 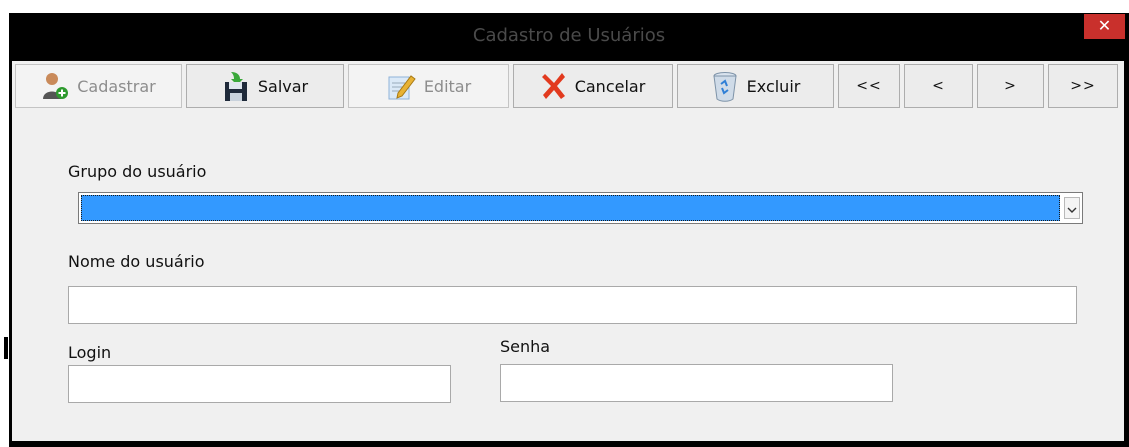 I want to click on senha-input, so click(x=696, y=383).